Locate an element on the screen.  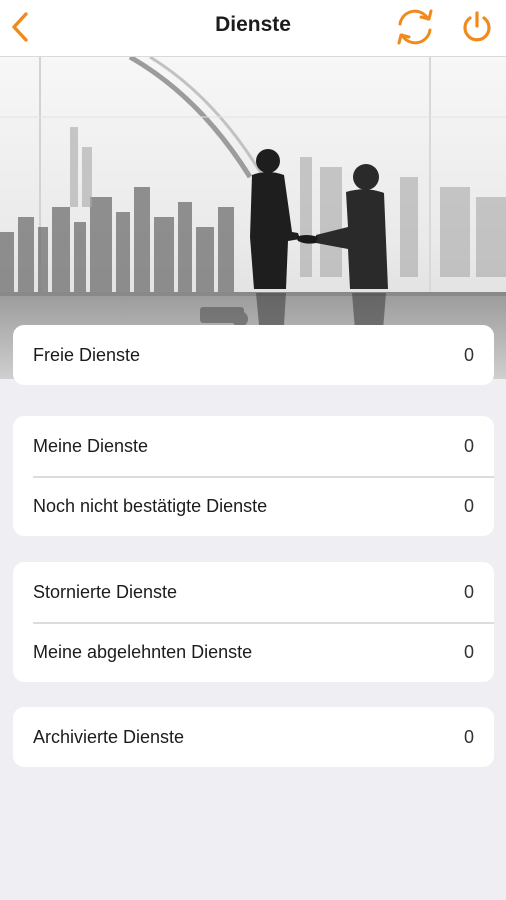
list-item-label: Meine abgelehnten Dienste is located at coordinates (143, 652).